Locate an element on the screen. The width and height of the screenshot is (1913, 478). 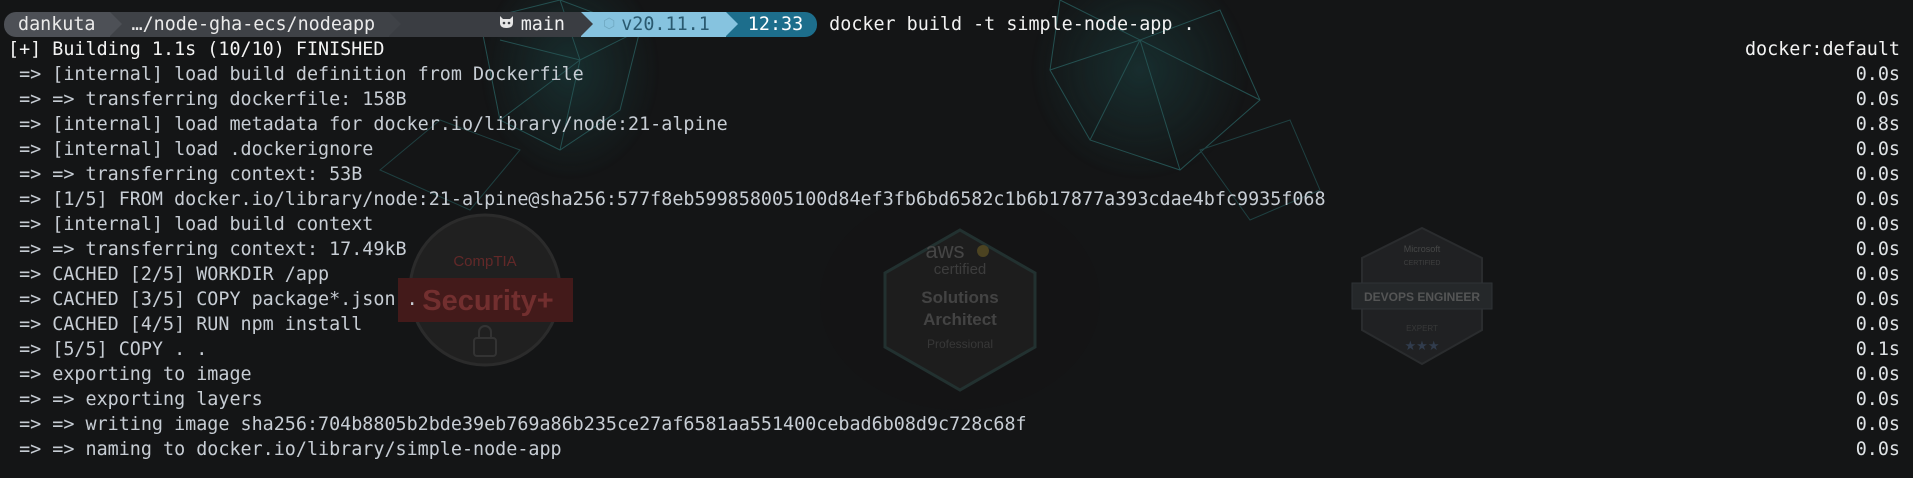
build-step-time: 0.1s is located at coordinates (1877, 349).